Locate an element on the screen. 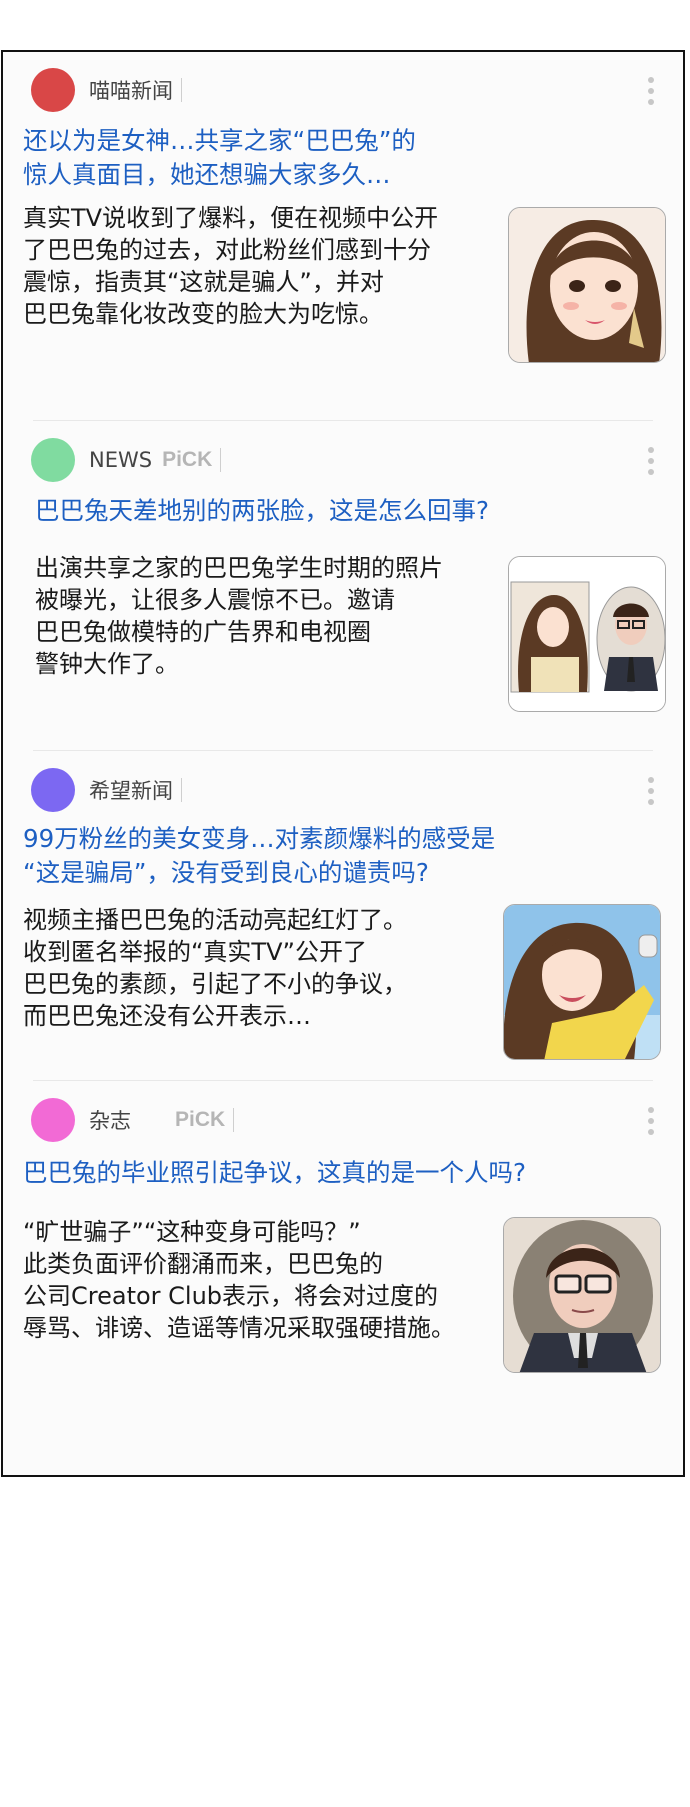  source-name: 喵喵新闻 is located at coordinates (131, 90).